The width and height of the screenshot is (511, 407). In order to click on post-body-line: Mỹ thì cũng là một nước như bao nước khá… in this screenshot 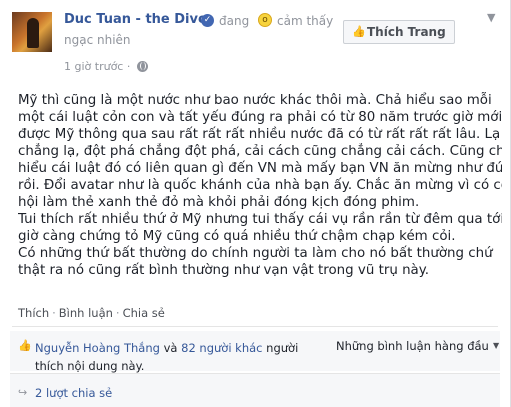, I will do `click(255, 100)`.